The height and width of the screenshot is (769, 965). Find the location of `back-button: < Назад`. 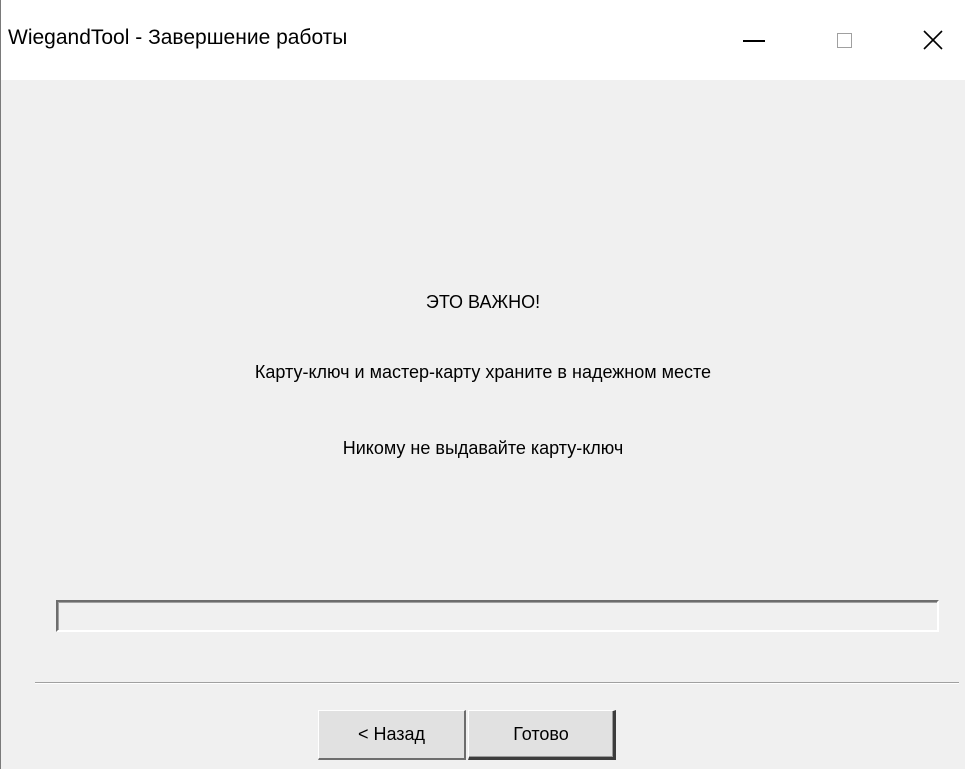

back-button: < Назад is located at coordinates (392, 735).